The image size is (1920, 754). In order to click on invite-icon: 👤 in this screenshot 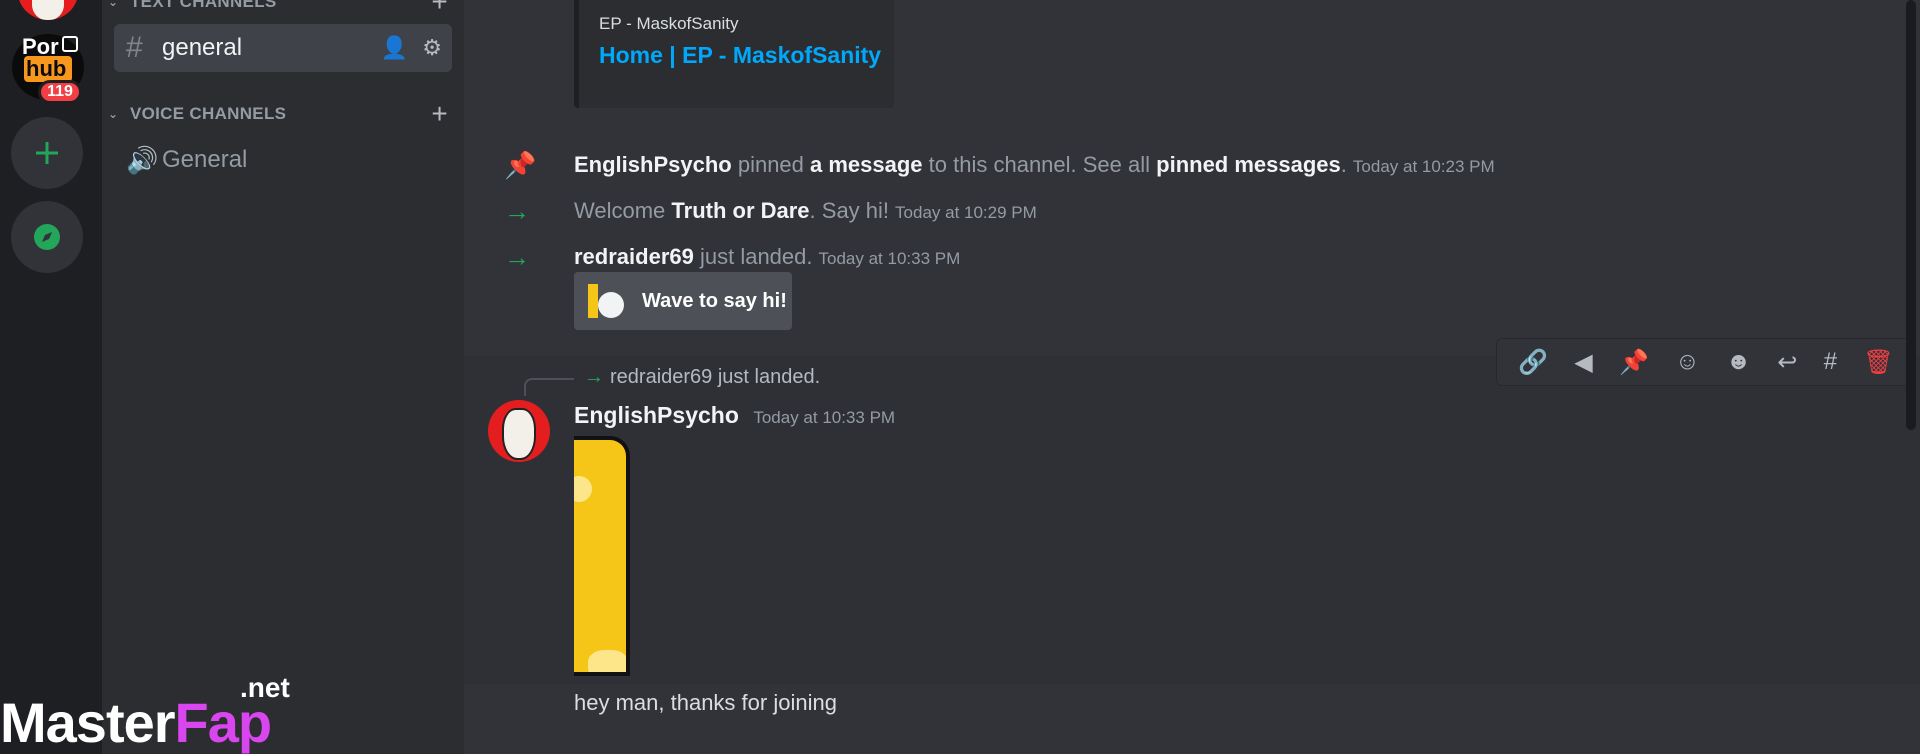, I will do `click(394, 48)`.